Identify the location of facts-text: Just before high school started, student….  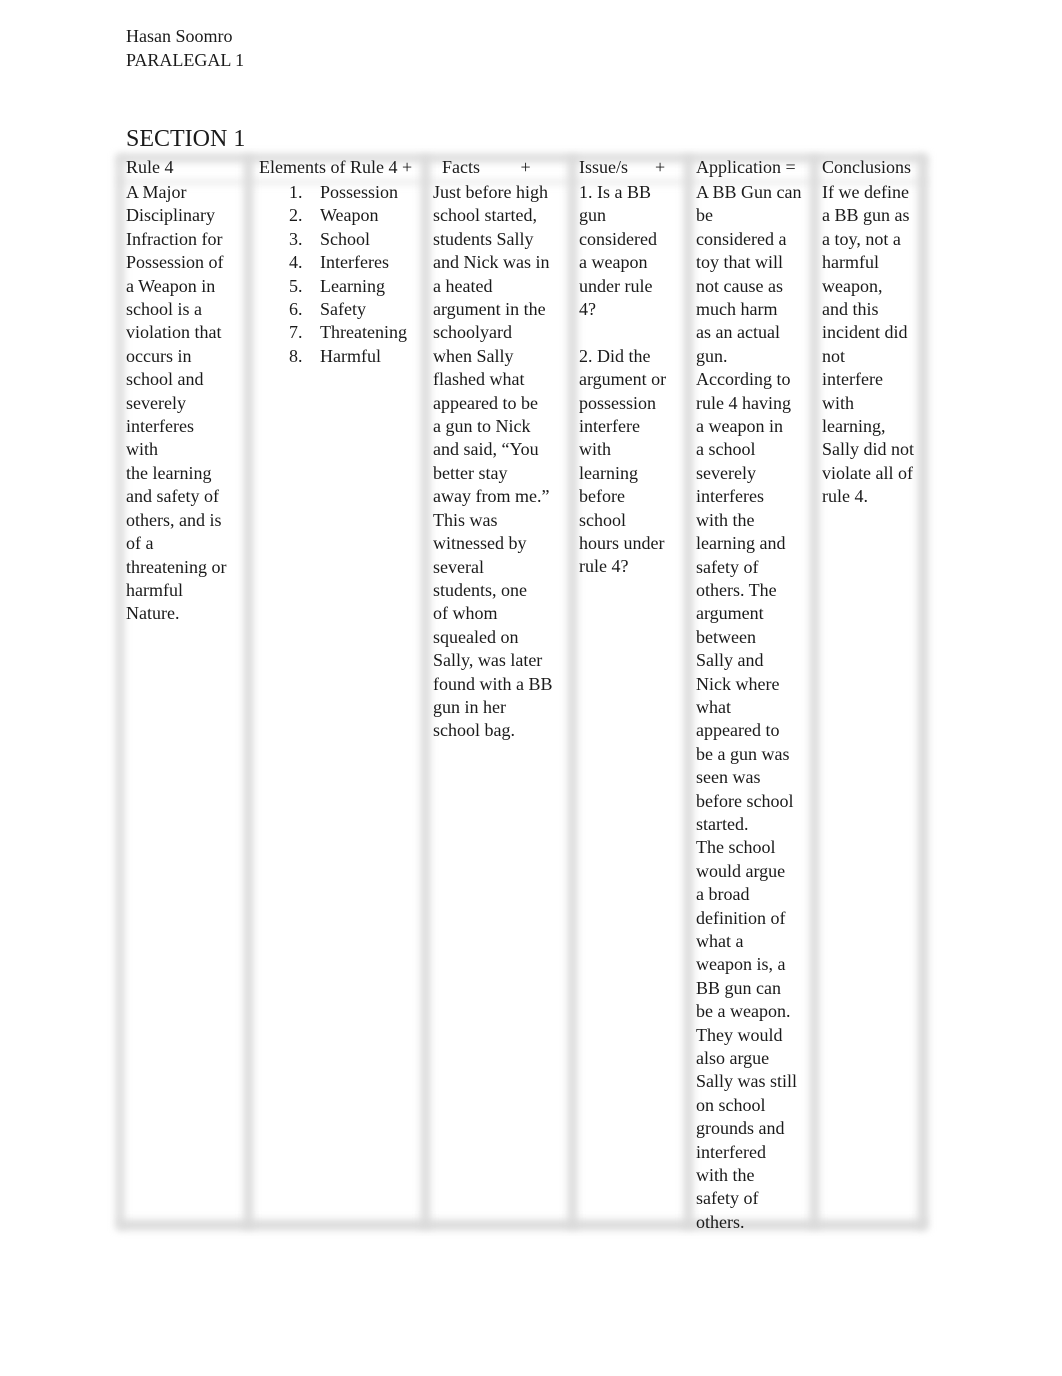
(493, 461).